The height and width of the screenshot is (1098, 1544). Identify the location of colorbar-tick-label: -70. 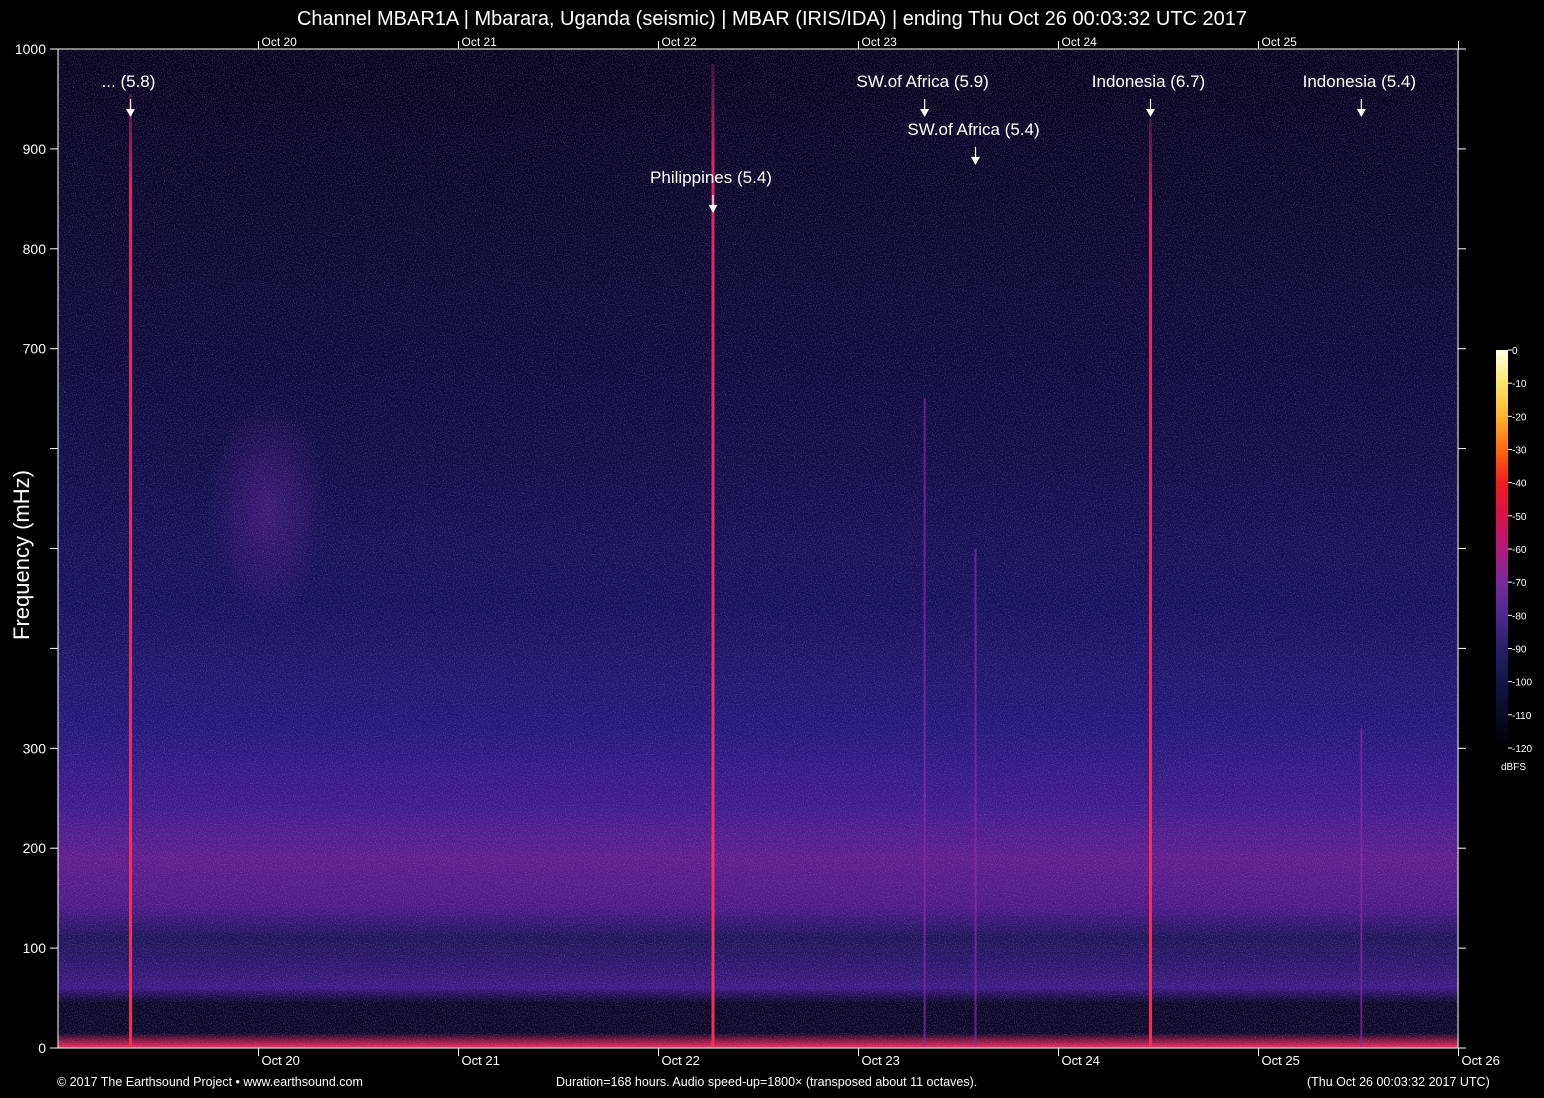
(1519, 583).